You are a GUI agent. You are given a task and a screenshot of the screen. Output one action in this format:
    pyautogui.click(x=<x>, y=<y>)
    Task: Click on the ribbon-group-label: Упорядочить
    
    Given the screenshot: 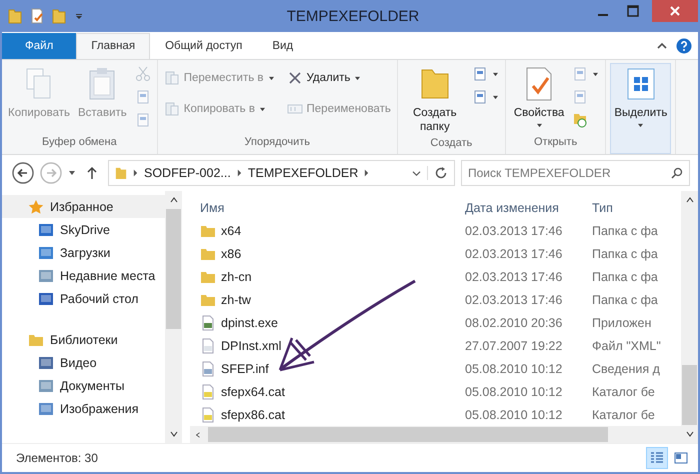 What is the action you would take?
    pyautogui.click(x=278, y=143)
    